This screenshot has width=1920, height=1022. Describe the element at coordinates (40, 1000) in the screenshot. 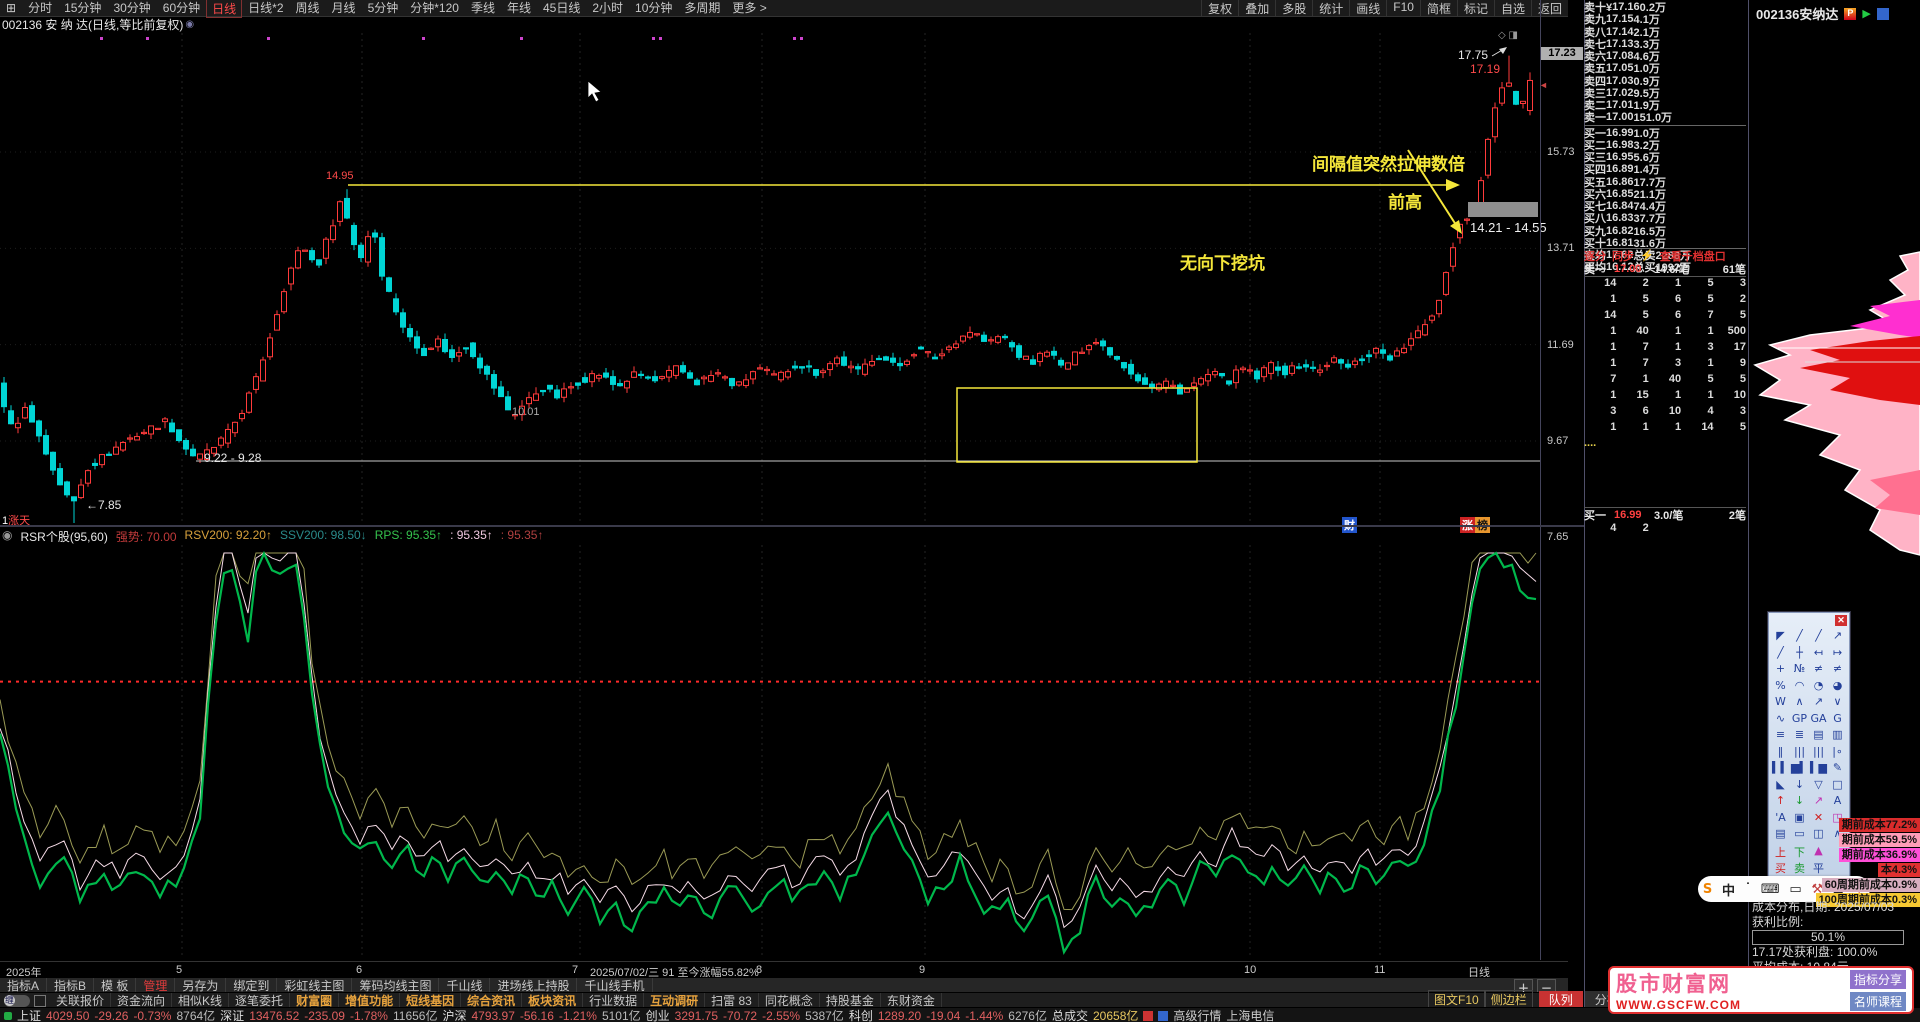

I see `panel-icon` at that location.